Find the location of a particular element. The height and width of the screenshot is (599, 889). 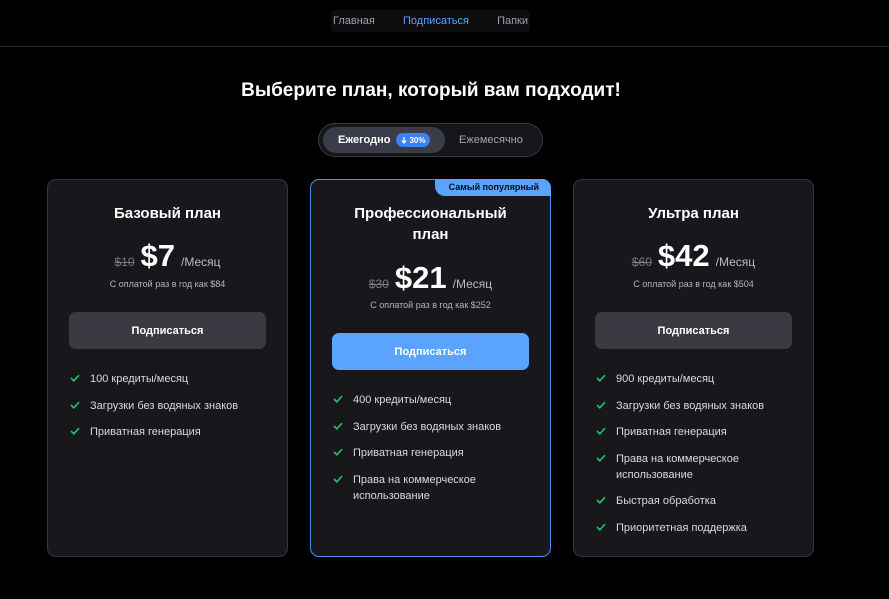

plan-name: Профессиональный план is located at coordinates (430, 224).